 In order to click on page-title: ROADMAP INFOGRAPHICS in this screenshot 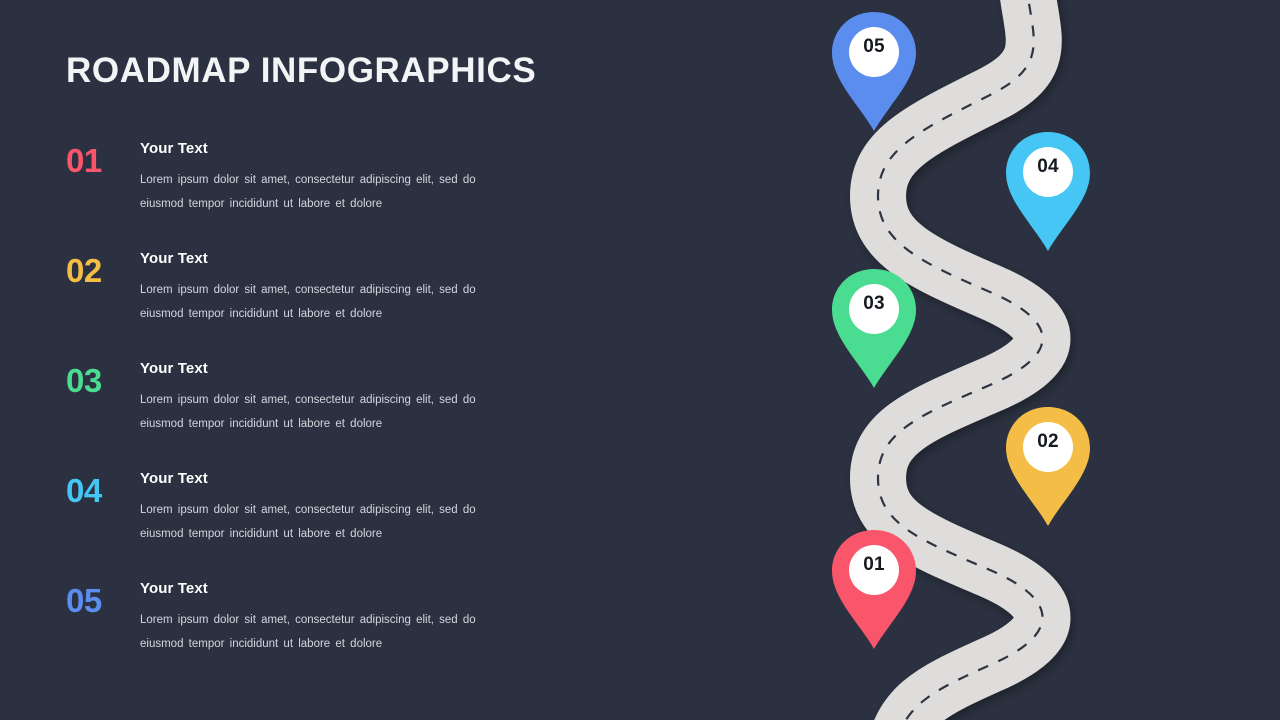, I will do `click(301, 70)`.